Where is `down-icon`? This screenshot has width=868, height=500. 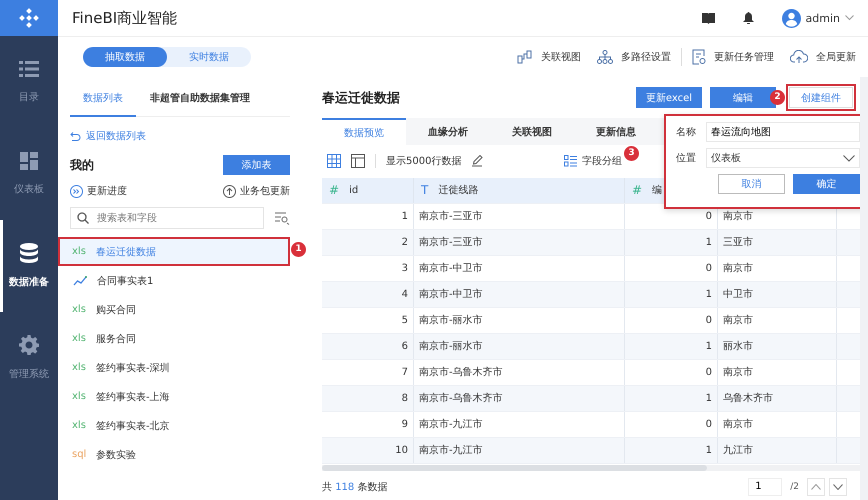
down-icon is located at coordinates (838, 487).